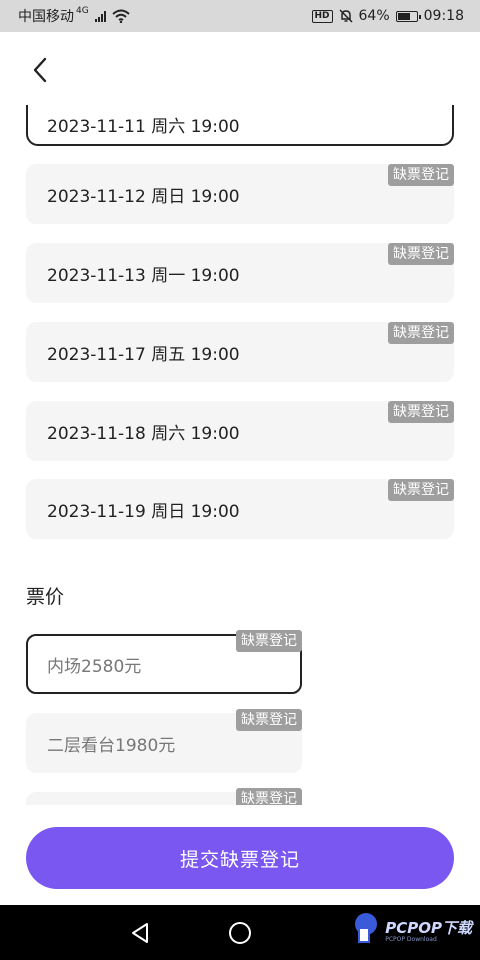 The width and height of the screenshot is (480, 960). I want to click on date-option-2: 2023-11-12 周日 19:00 缺票登记, so click(240, 194).